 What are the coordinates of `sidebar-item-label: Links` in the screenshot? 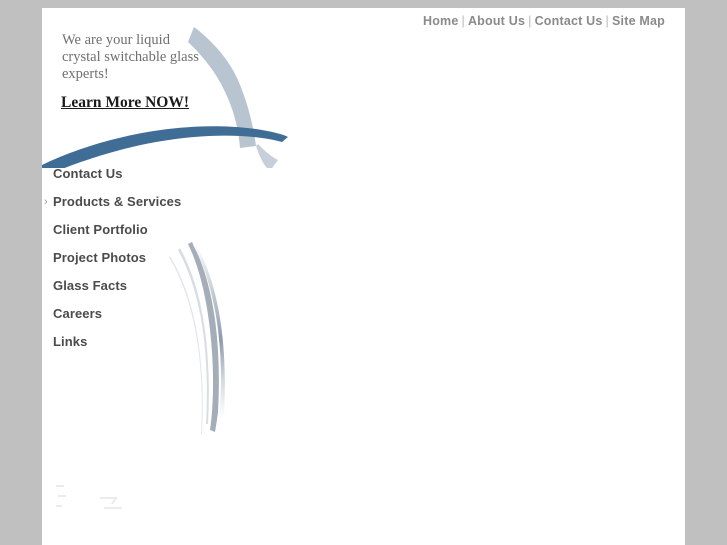 It's located at (70, 341).